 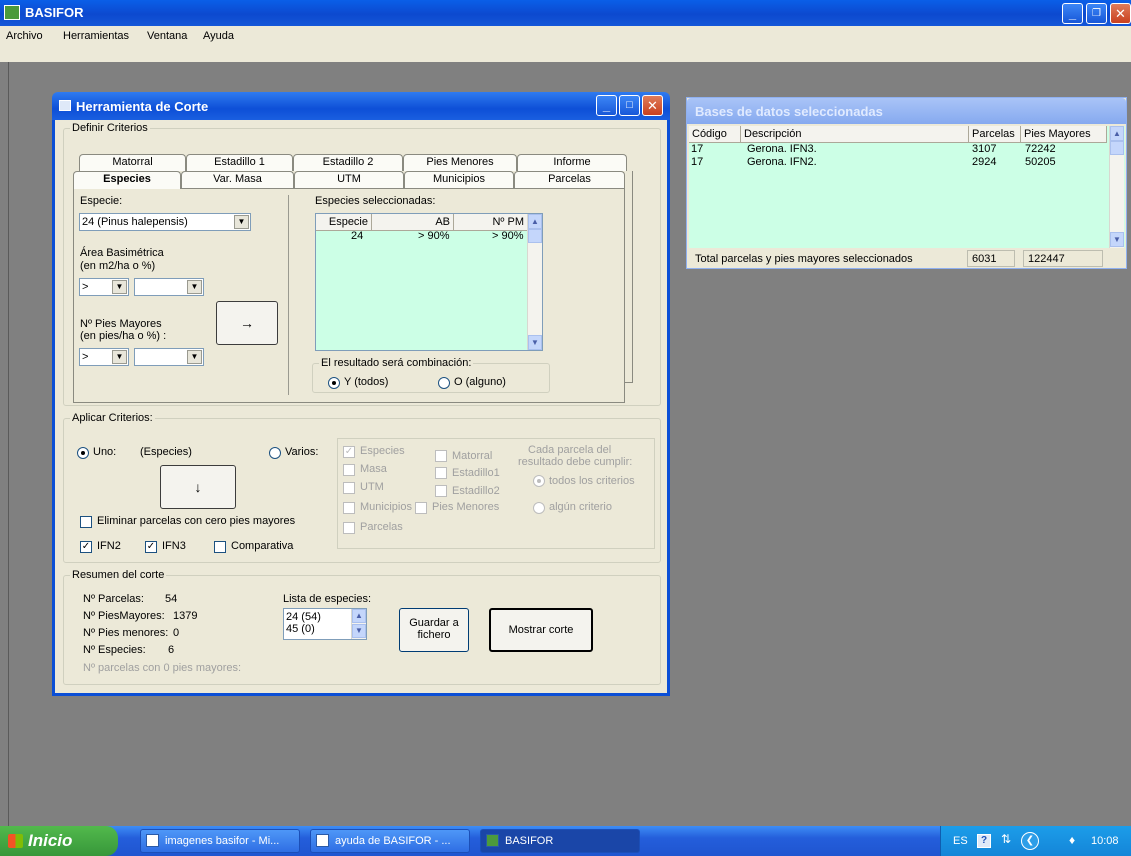 I want to click on lista-item: 24 (54), so click(x=303, y=617).